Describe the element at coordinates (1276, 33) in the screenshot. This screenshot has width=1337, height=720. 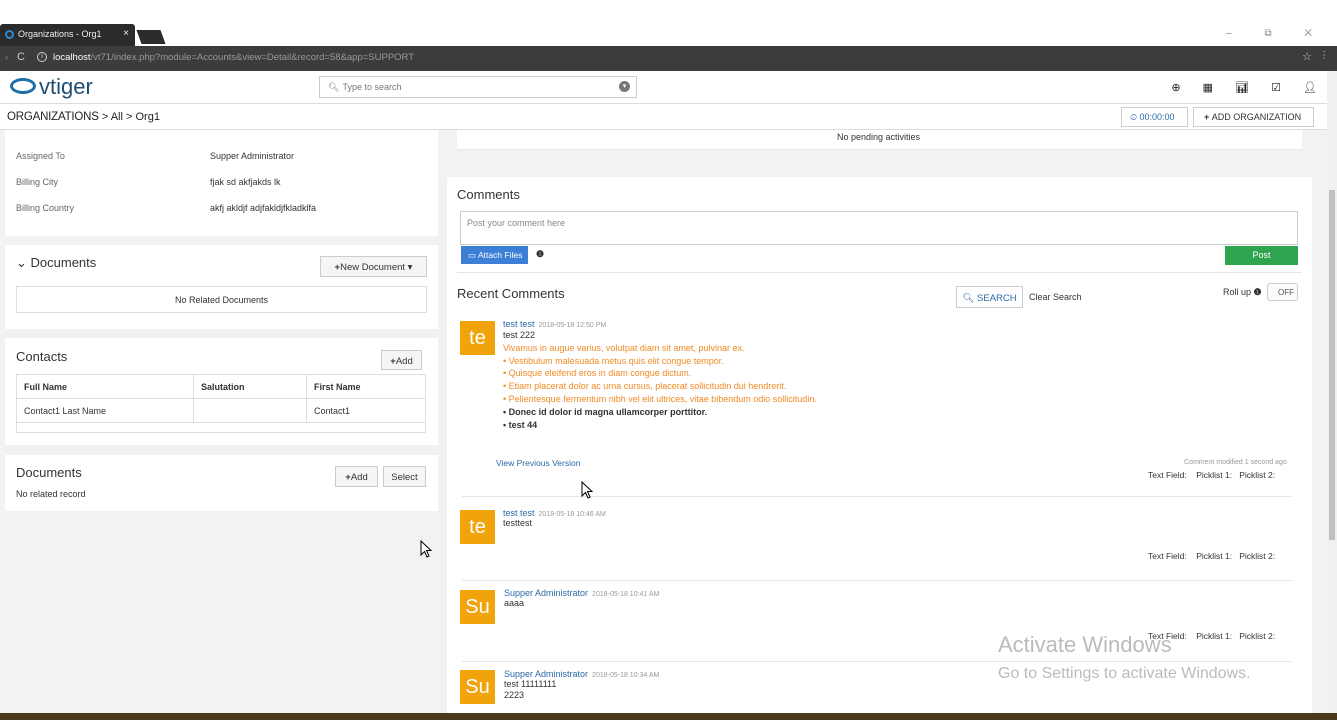
I see `window-controls: – ⧉ ✕` at that location.